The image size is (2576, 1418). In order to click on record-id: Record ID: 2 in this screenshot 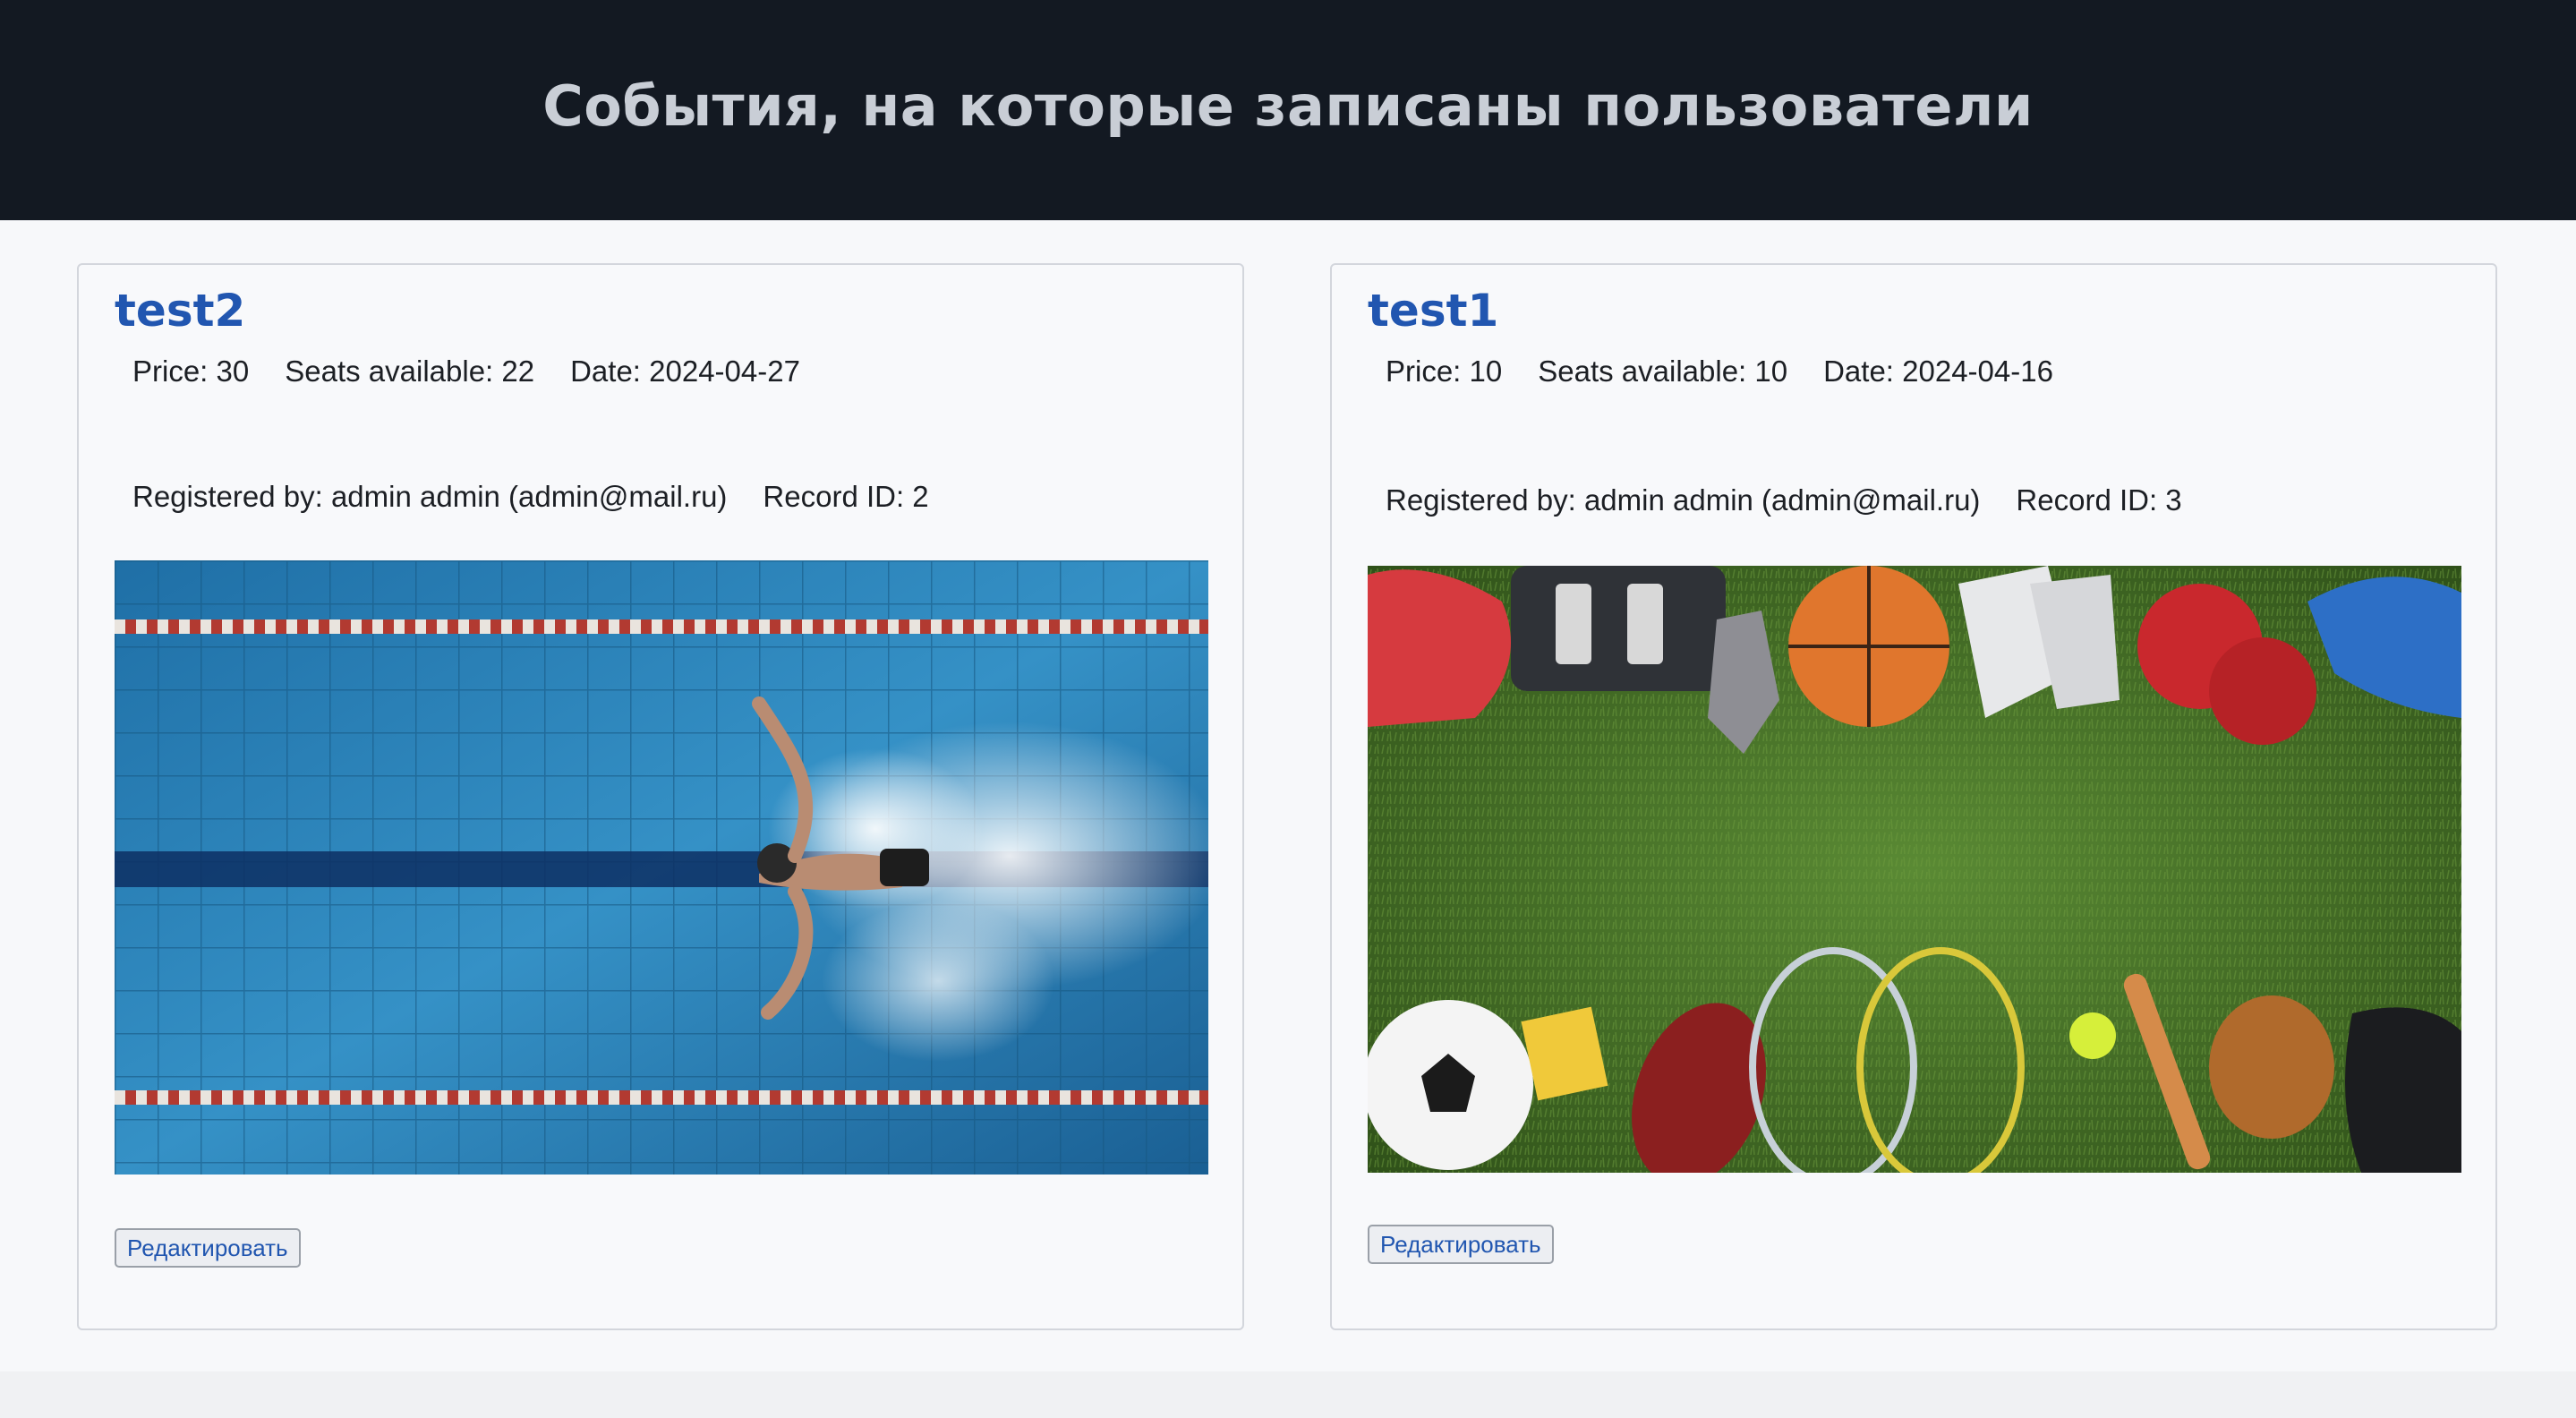, I will do `click(846, 497)`.